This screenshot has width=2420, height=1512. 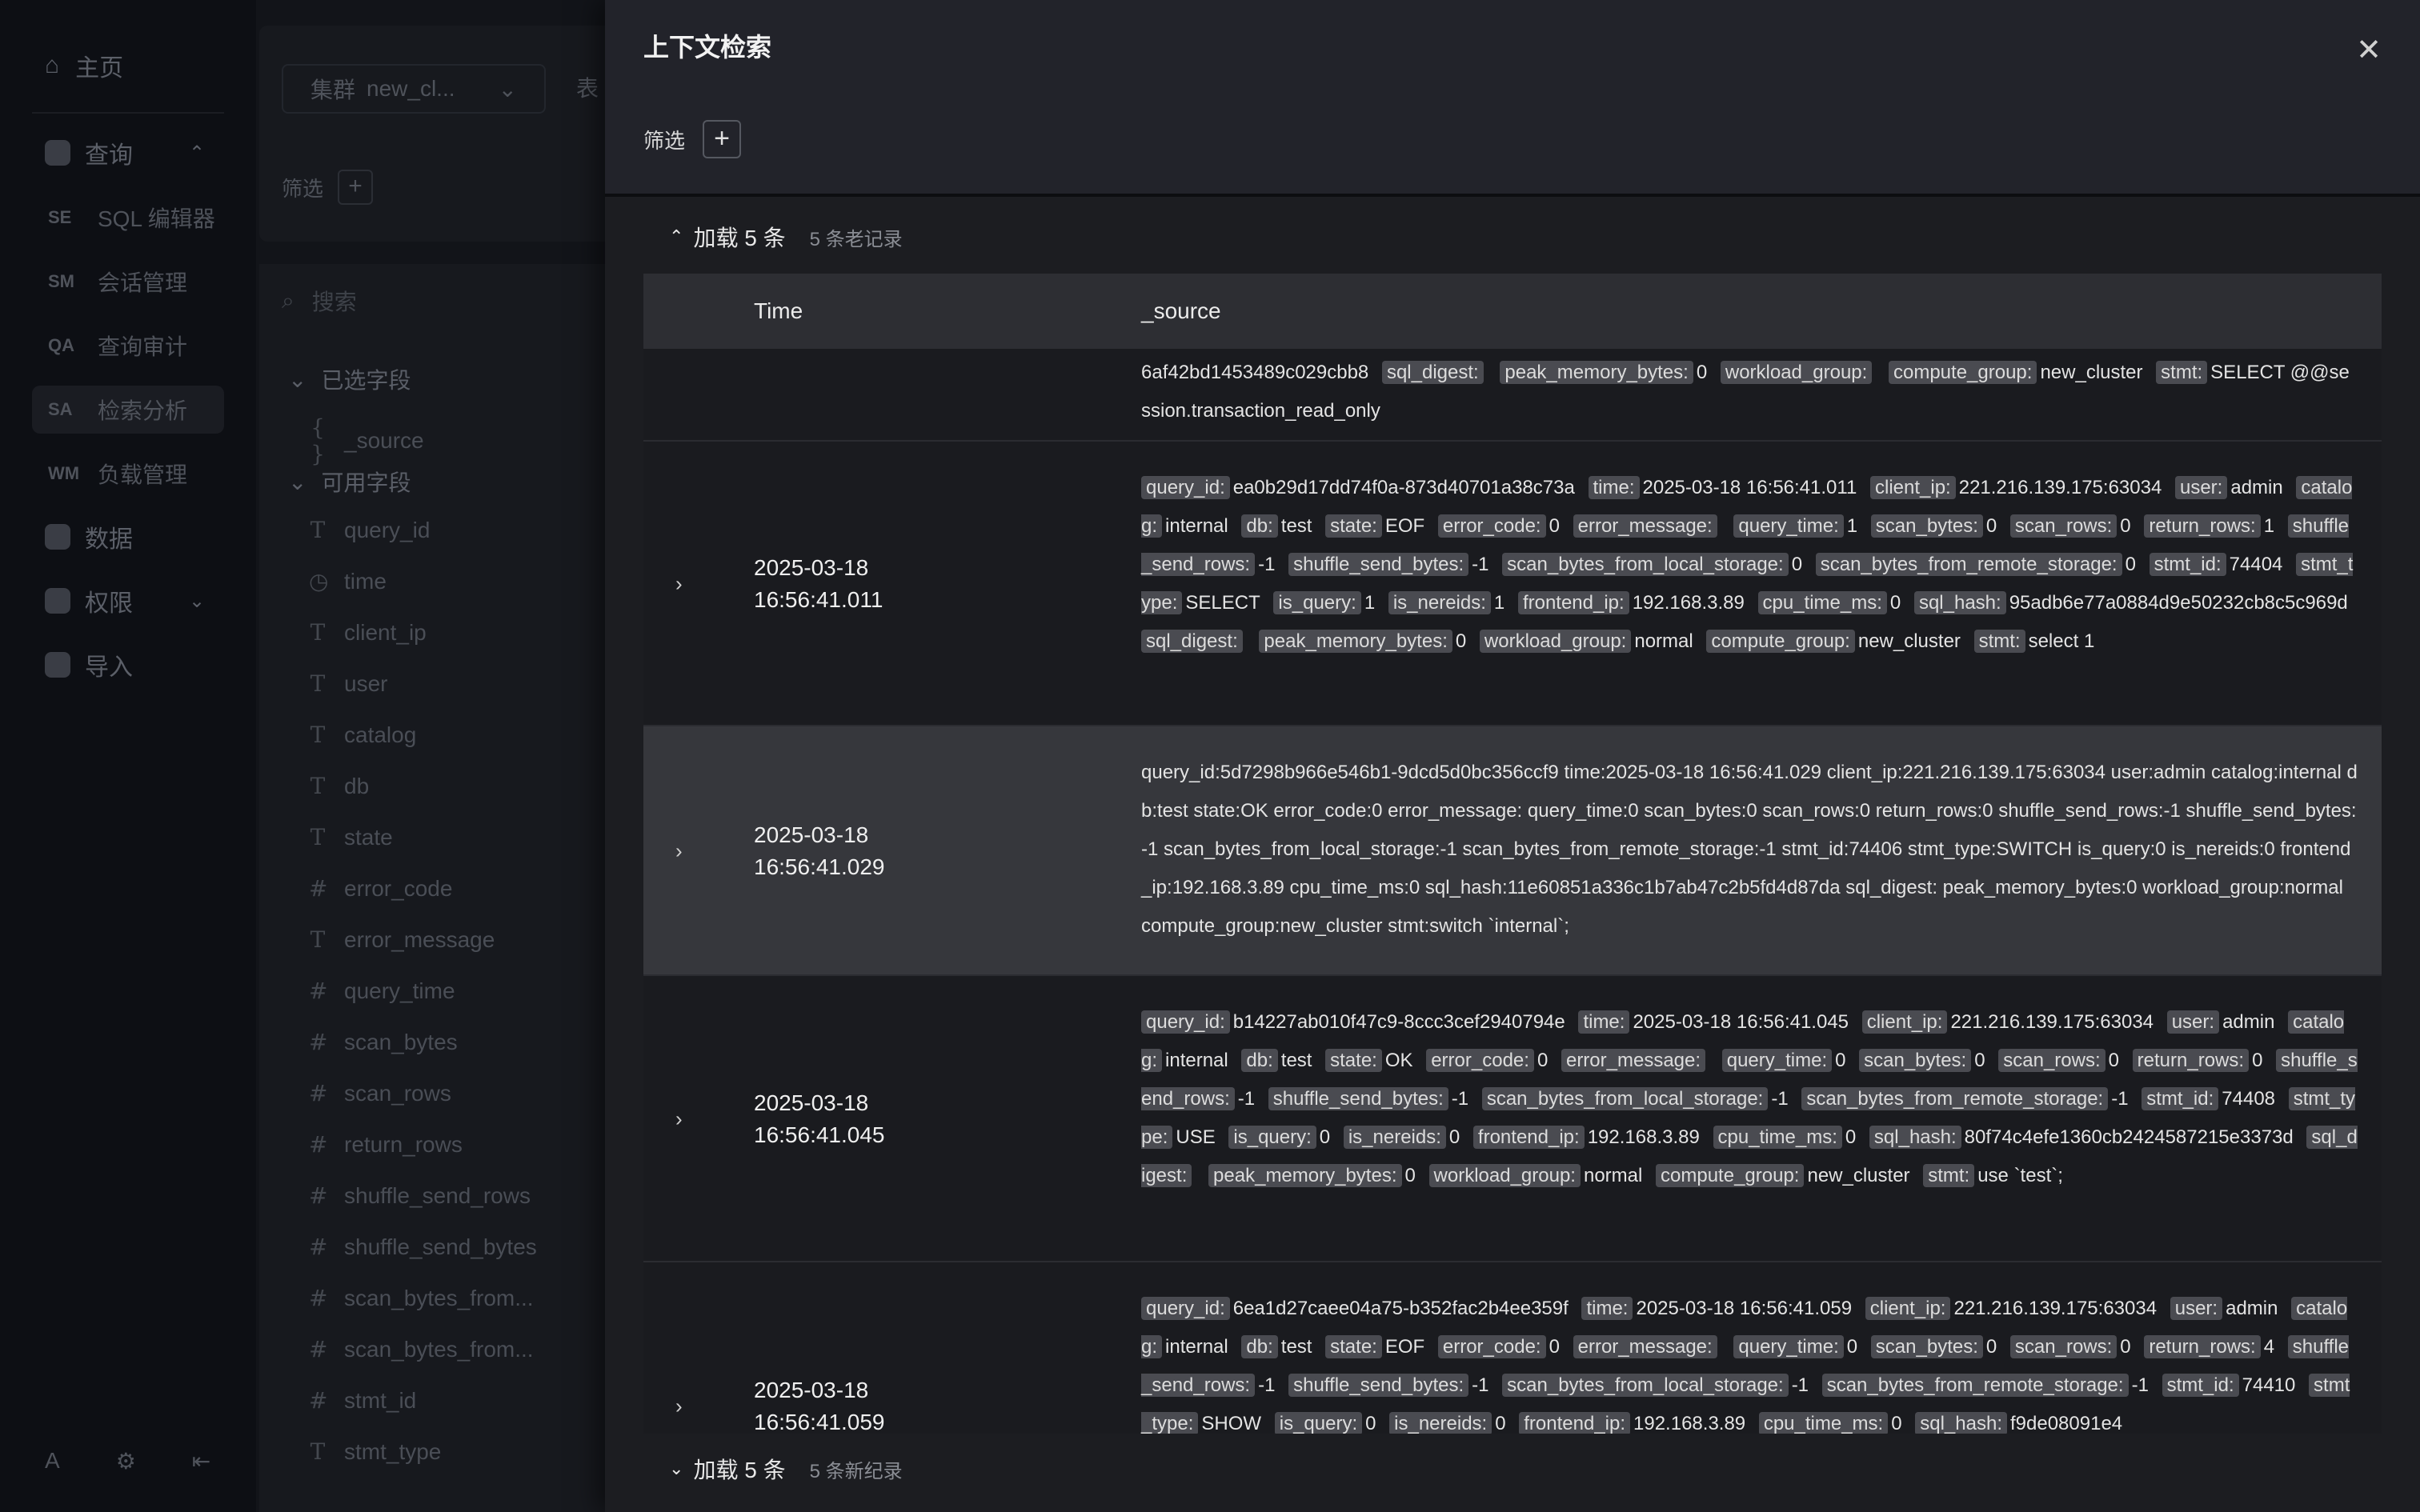 What do you see at coordinates (126, 1461) in the screenshot?
I see `gear-icon: ⚙` at bounding box center [126, 1461].